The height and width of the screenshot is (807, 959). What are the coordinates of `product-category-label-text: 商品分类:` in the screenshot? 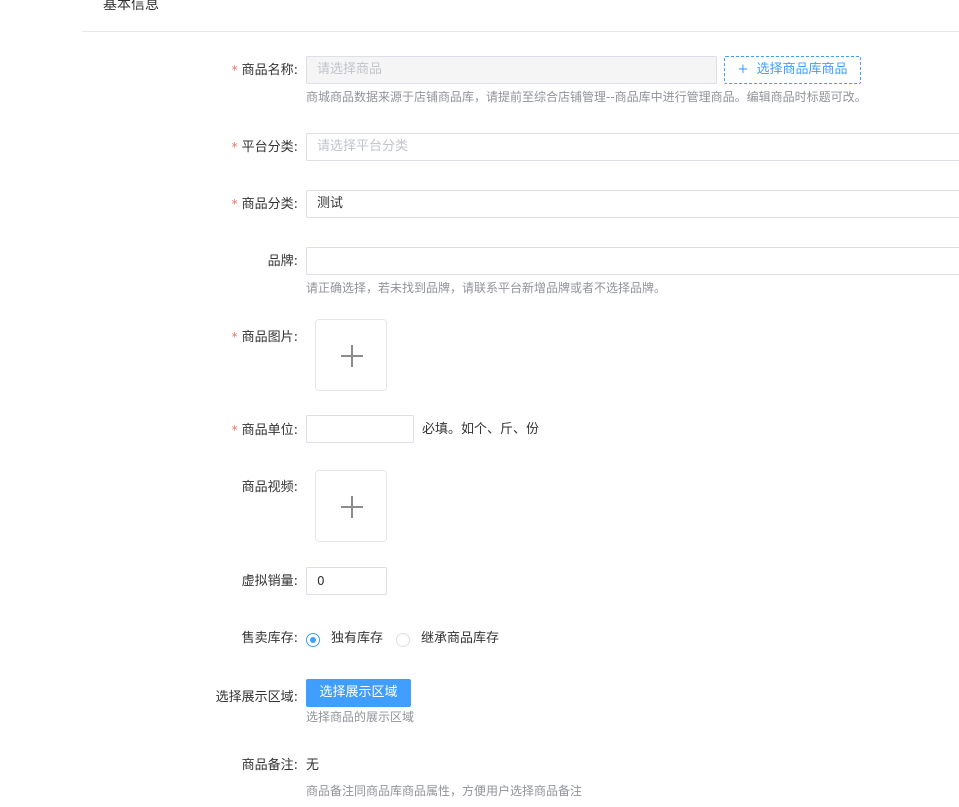 It's located at (269, 204).